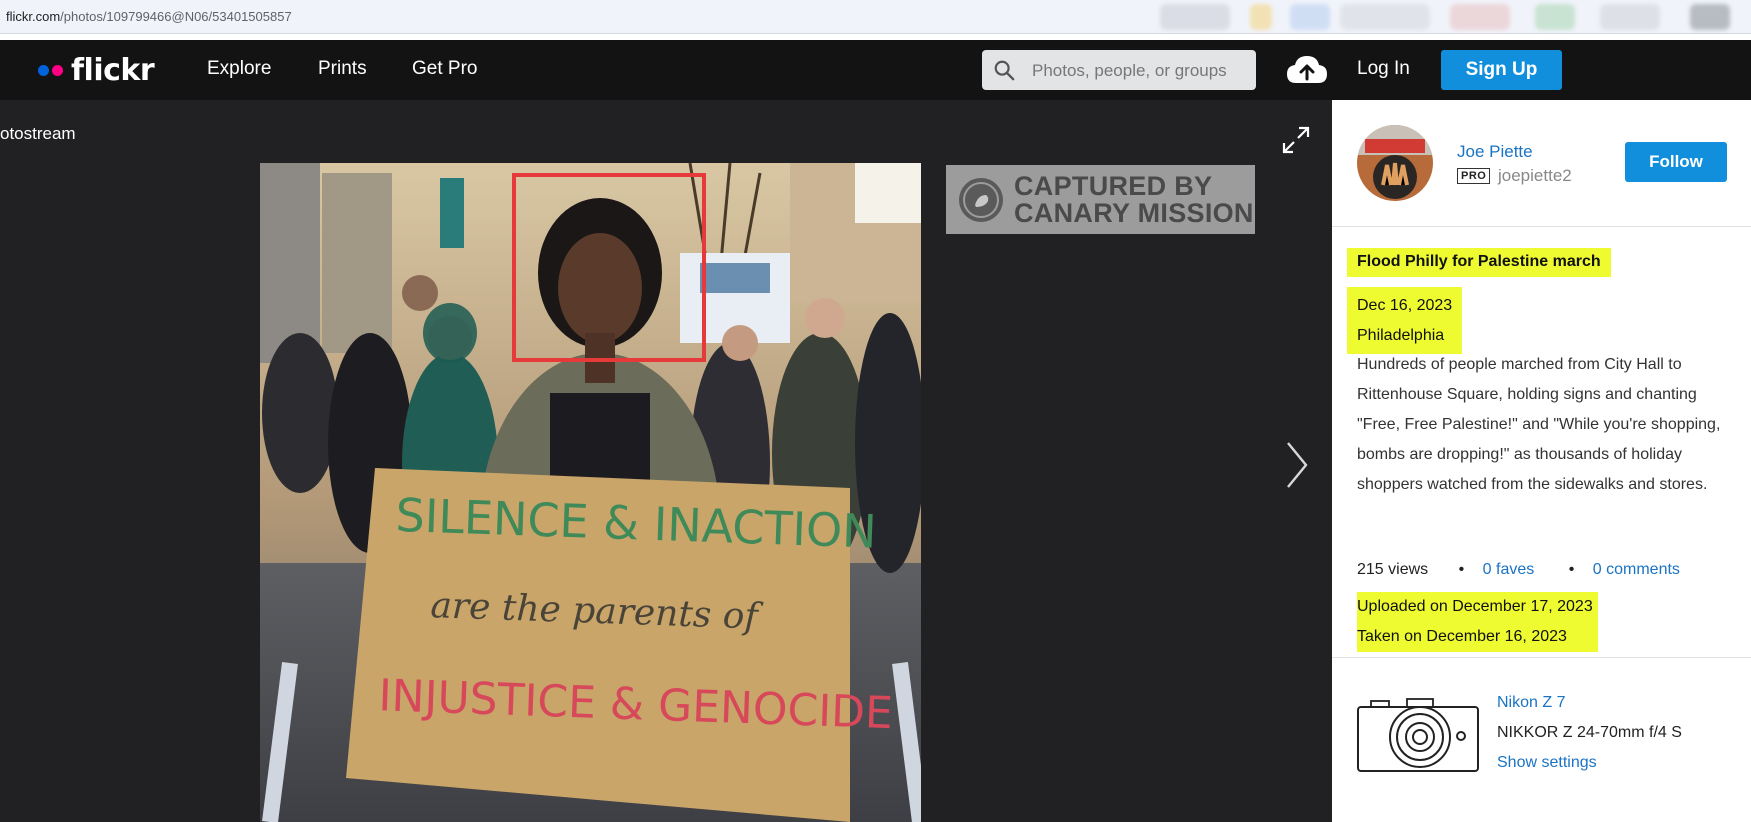 The width and height of the screenshot is (1751, 822). Describe the element at coordinates (33, 16) in the screenshot. I see `url-host: flickr.com` at that location.